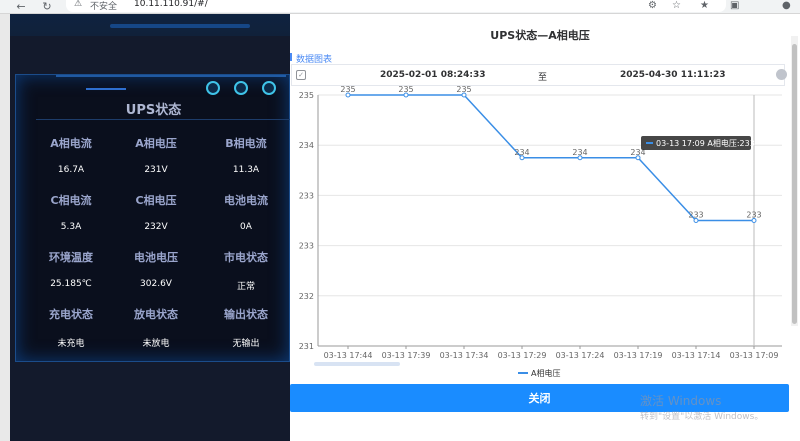  Describe the element at coordinates (545, 373) in the screenshot. I see `legend-label: A相电压` at that location.